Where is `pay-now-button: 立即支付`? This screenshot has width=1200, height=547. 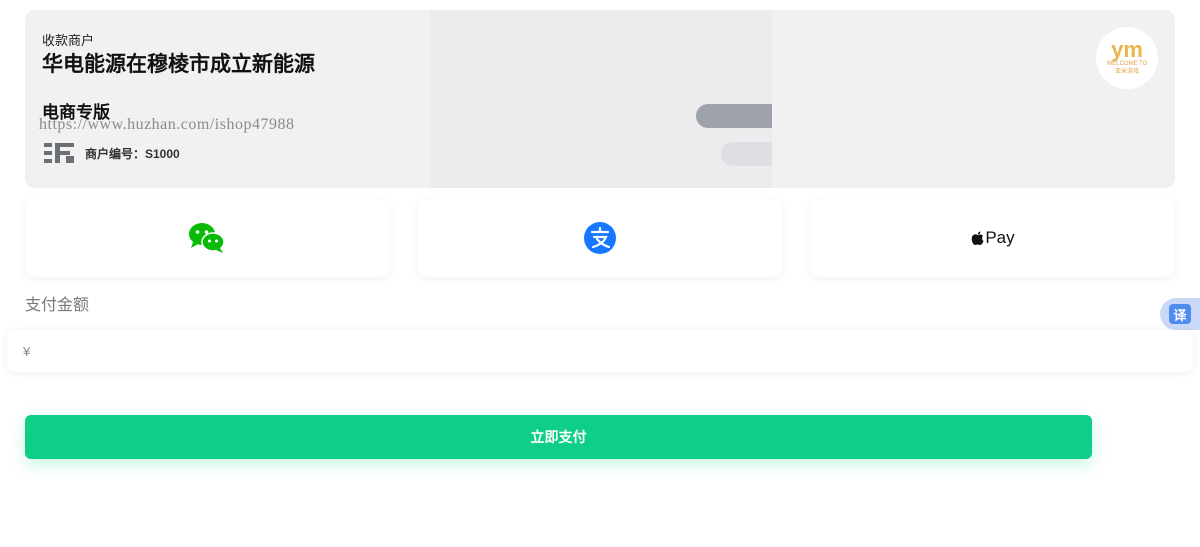 pay-now-button: 立即支付 is located at coordinates (558, 437).